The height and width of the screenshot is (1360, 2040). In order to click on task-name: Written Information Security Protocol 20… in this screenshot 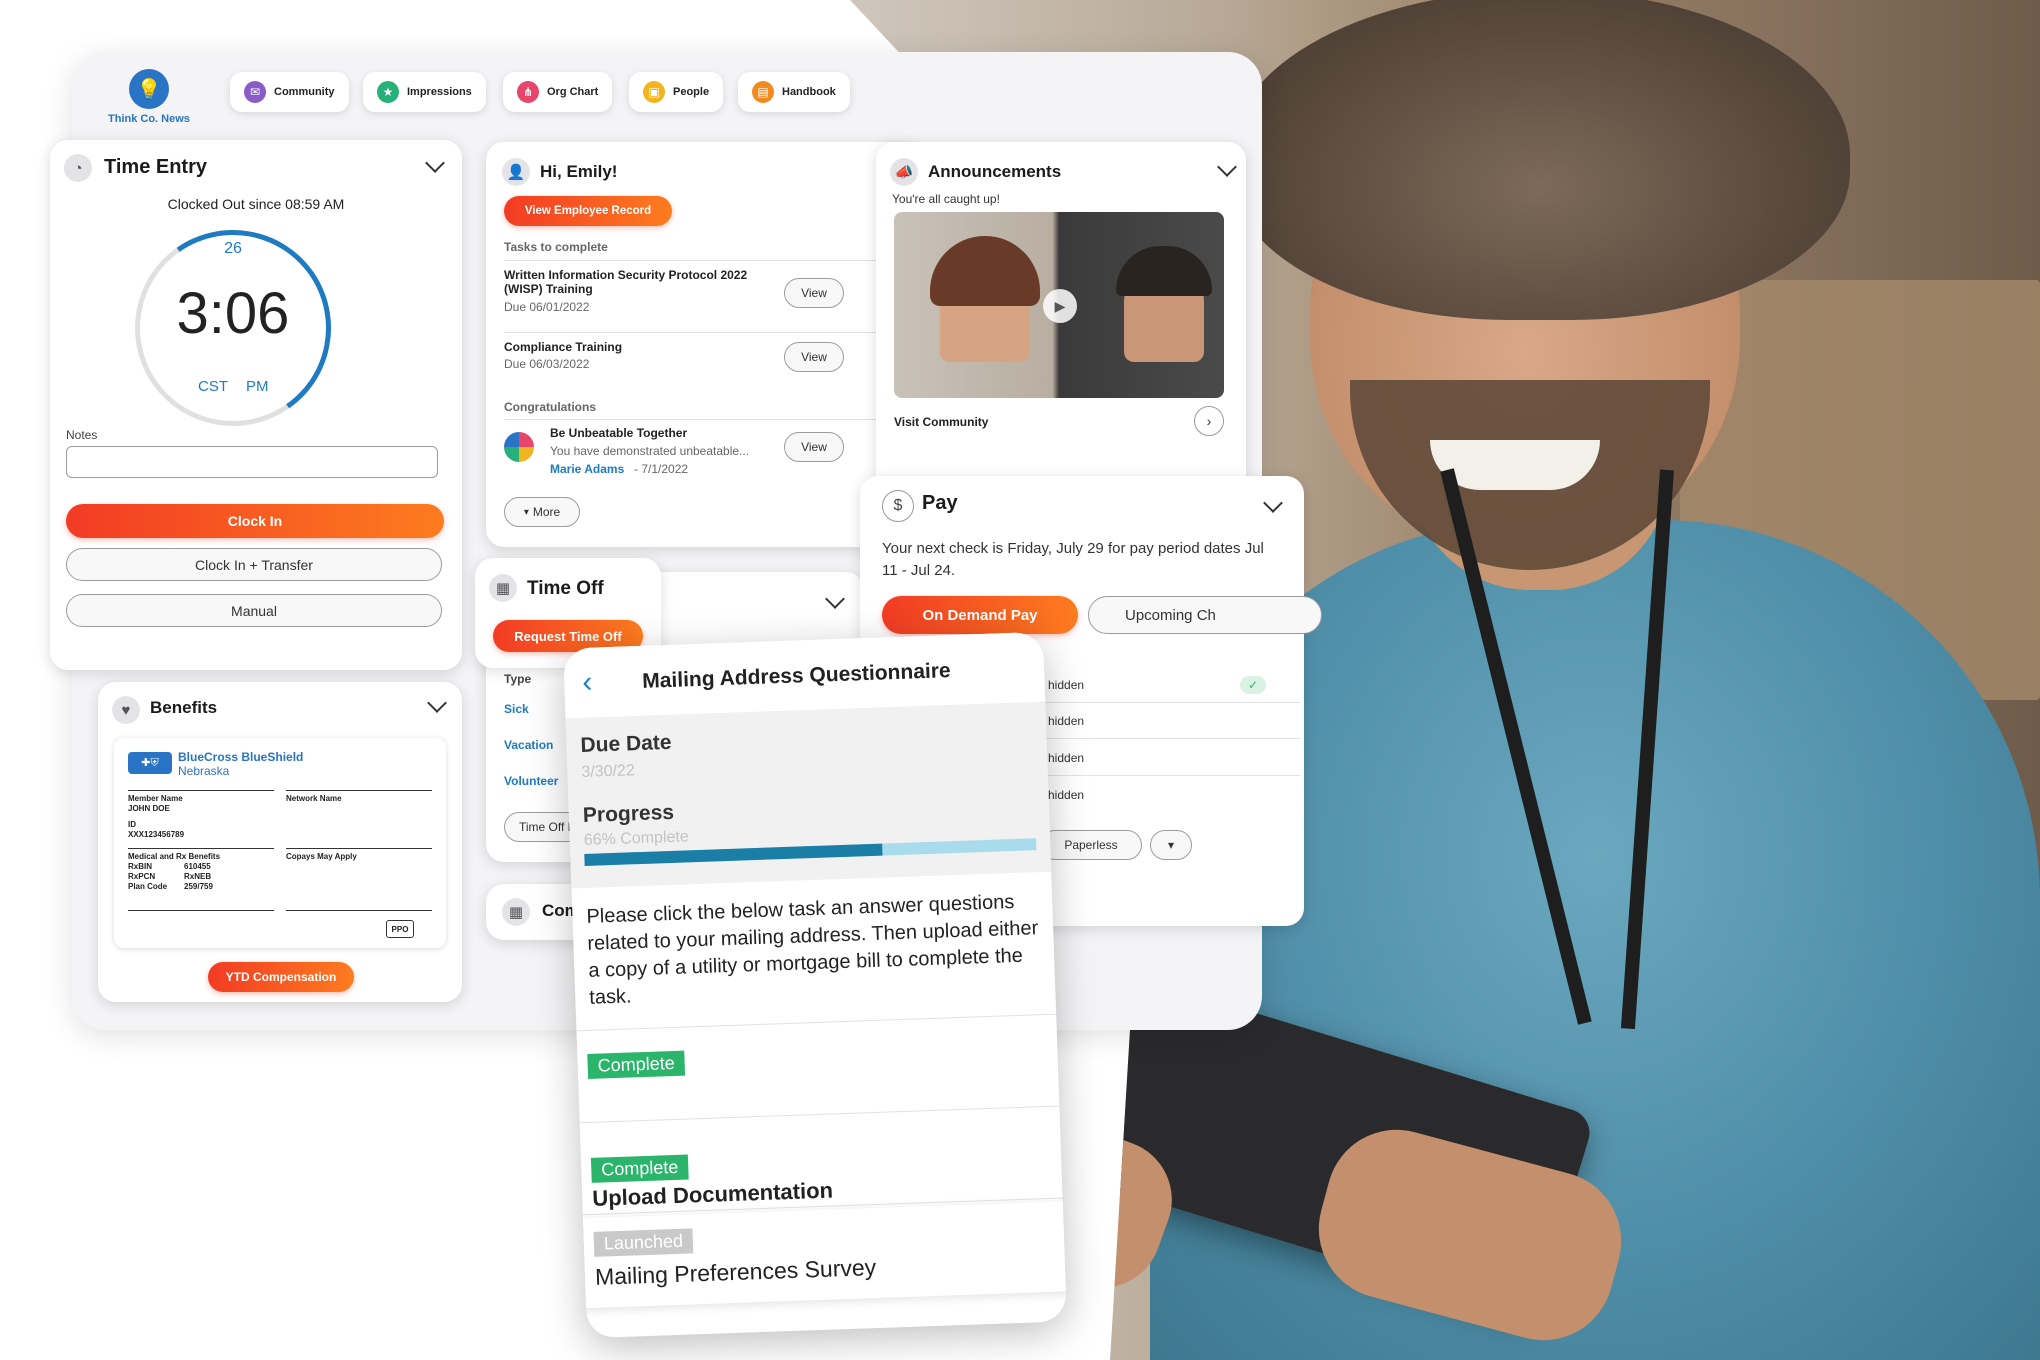, I will do `click(626, 275)`.